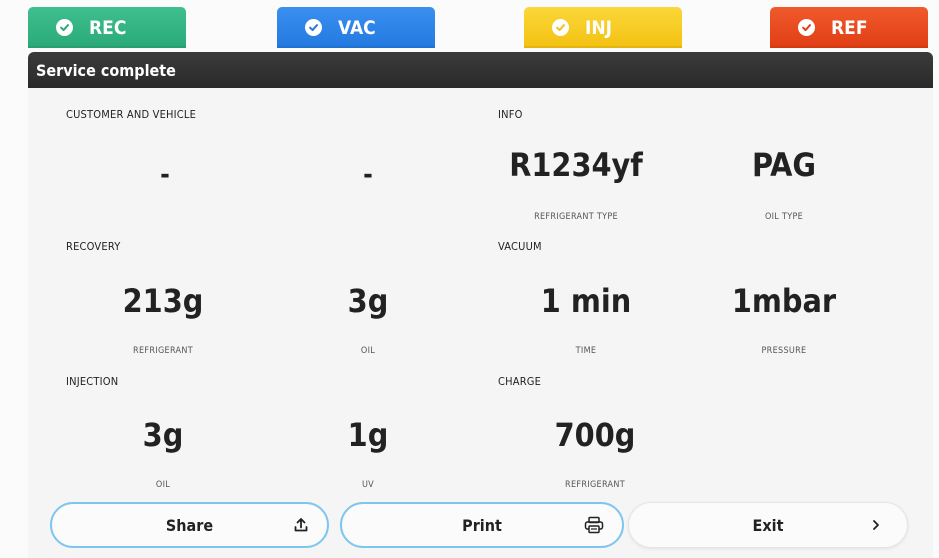 This screenshot has width=939, height=558. I want to click on share-button-label: Share, so click(189, 525).